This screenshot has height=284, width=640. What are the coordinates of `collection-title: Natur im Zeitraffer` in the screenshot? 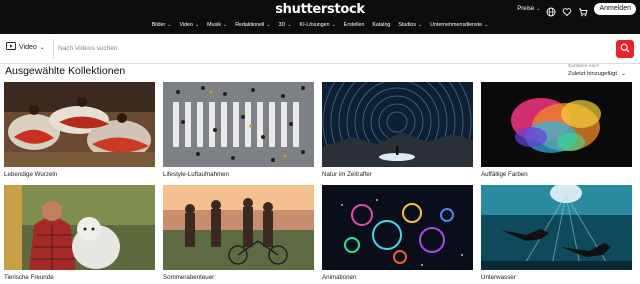 It's located at (397, 174).